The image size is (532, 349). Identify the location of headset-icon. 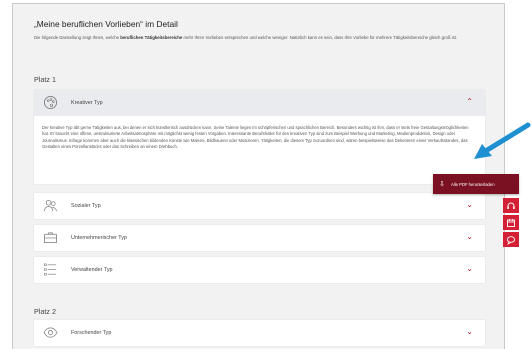
(511, 205).